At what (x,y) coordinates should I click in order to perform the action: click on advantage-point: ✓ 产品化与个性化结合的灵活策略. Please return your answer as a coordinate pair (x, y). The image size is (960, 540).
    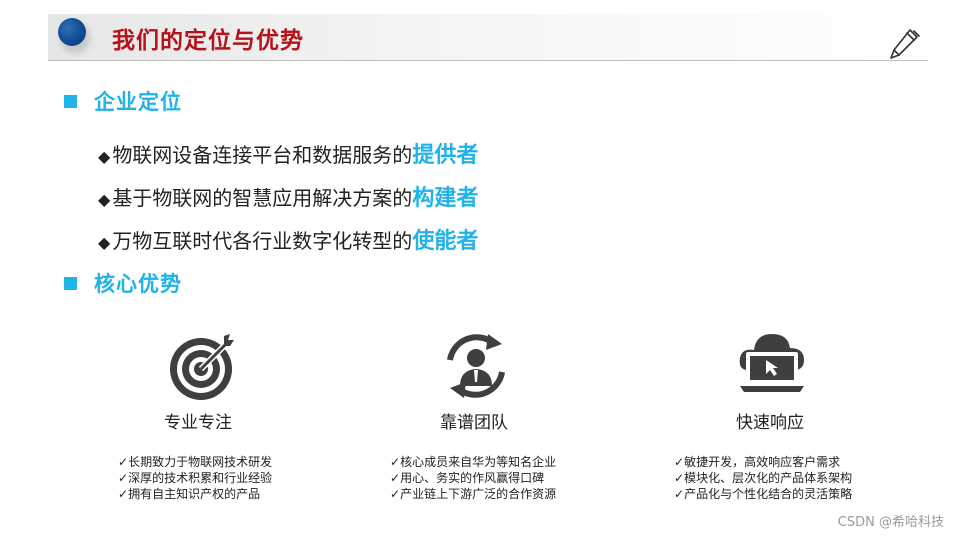
    Looking at the image, I should click on (763, 494).